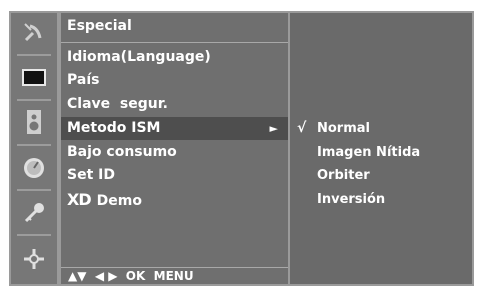 Image resolution: width=479 pixels, height=286 pixels. I want to click on menu-item-bajo-consumo: Bajo consumo, so click(174, 152).